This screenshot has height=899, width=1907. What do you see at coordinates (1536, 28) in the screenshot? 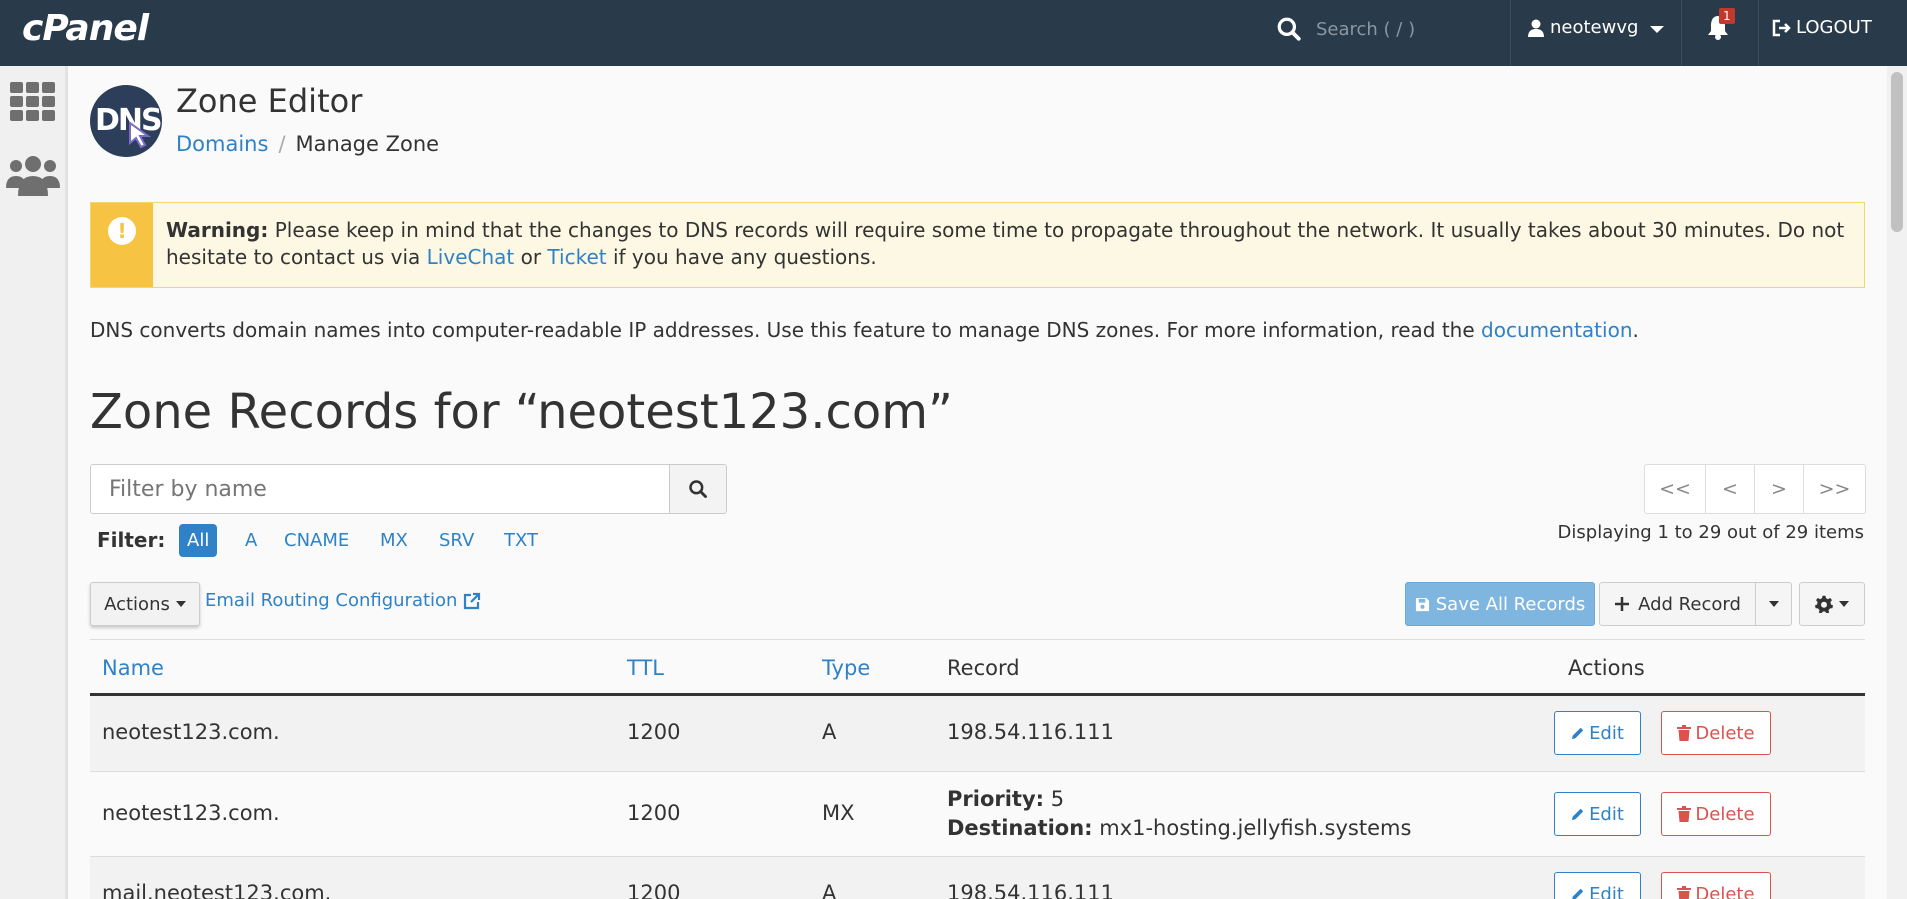
I see `user-icon` at bounding box center [1536, 28].